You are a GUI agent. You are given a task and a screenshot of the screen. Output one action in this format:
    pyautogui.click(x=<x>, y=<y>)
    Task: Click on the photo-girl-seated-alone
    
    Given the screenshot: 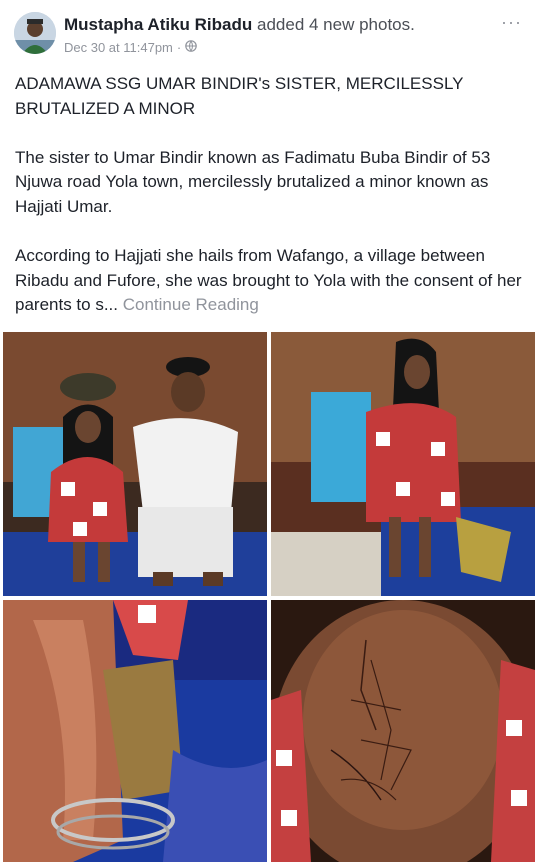 What is the action you would take?
    pyautogui.click(x=403, y=464)
    